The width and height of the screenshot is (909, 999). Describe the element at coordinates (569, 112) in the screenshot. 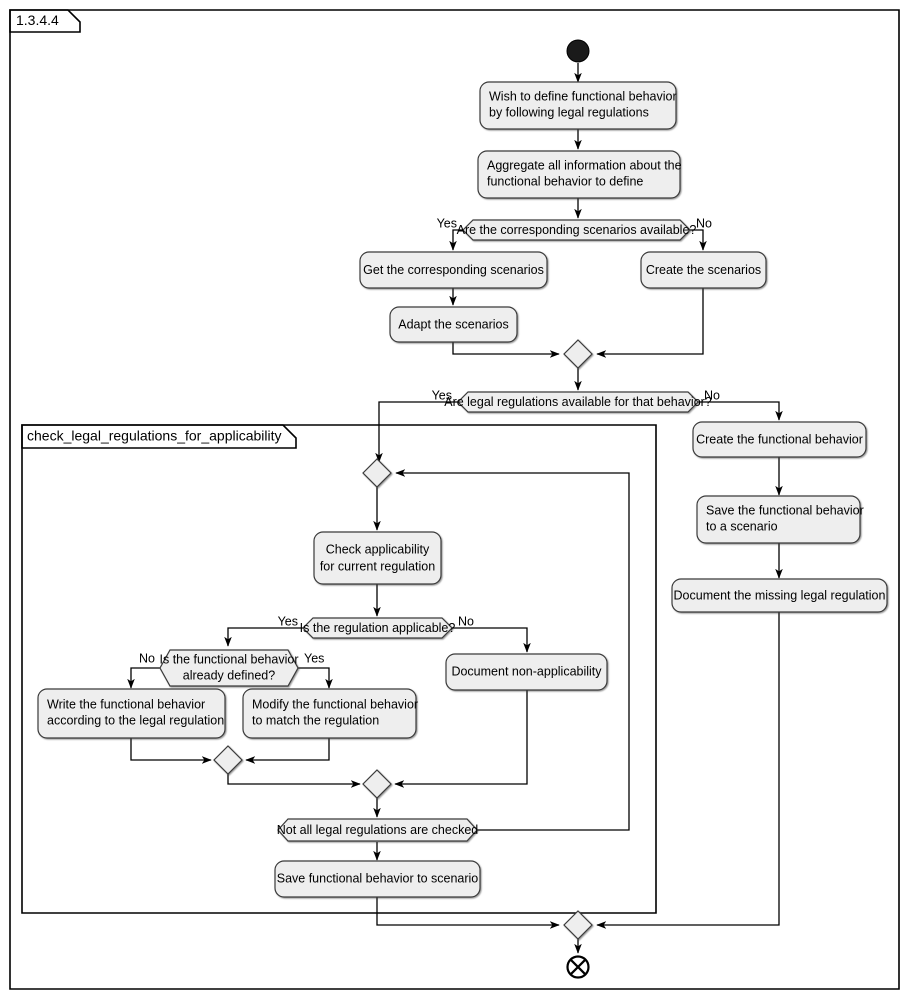

I see `activity-wish-to-define-line2: by following legal regulations` at that location.